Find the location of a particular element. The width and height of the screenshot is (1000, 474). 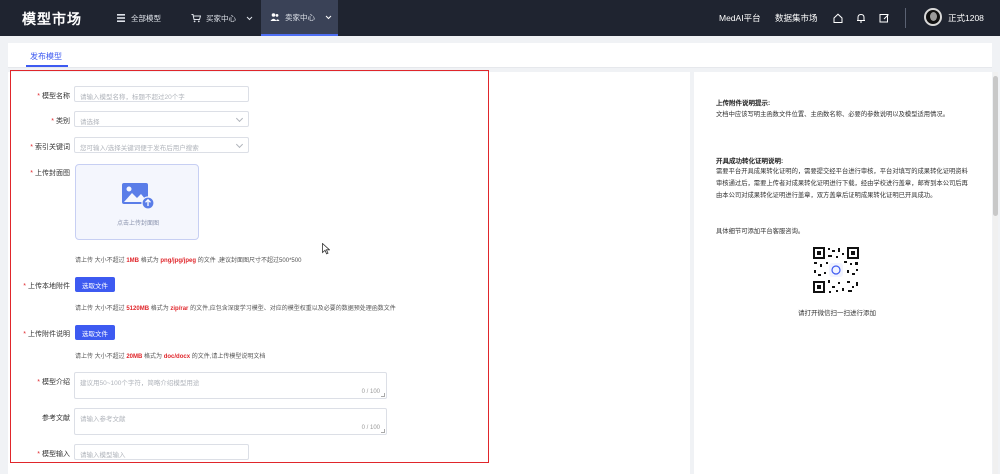

nav-all-models: 全部模型 is located at coordinates (138, 18).